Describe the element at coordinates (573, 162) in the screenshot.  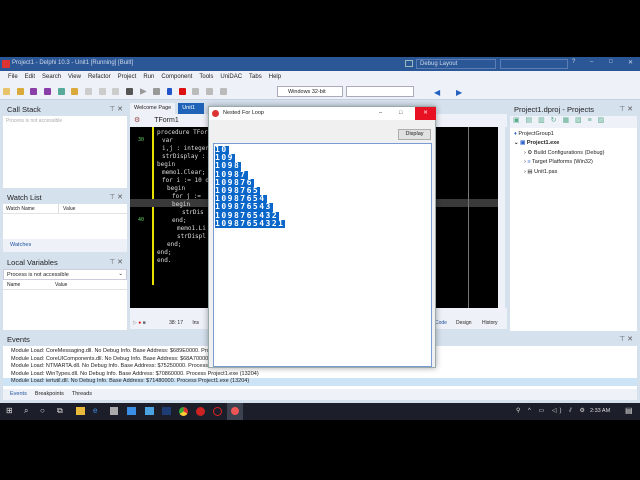
I see `tree-item-target-platforms: › ≡ Target Platforms (Win32)` at that location.